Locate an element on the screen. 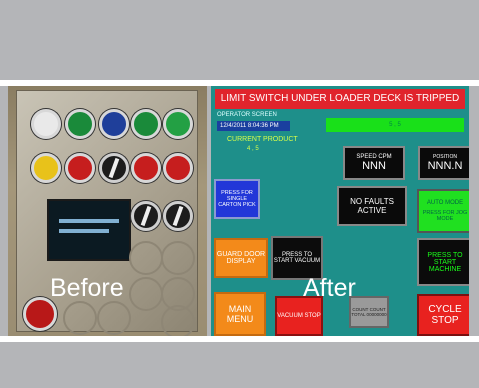 This screenshot has width=479, height=388. auto-mode-button: AUTO MODE PRESS FOR JOG MODE is located at coordinates (443, 211).